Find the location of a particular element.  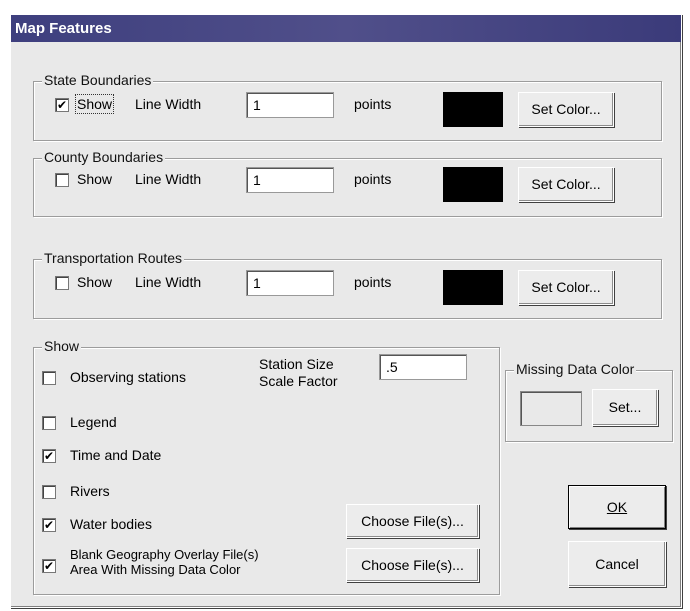

state-line-width-input: 1 is located at coordinates (290, 105).